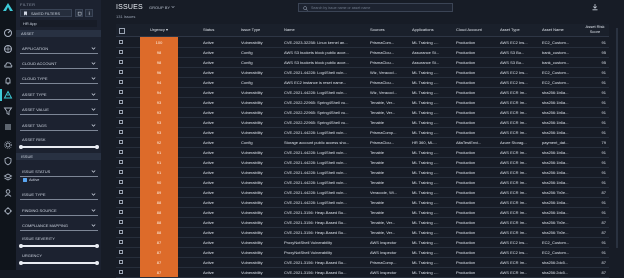  Describe the element at coordinates (595, 29) in the screenshot. I see `column-header-asset-risk-score: Asset Risk Score` at that location.